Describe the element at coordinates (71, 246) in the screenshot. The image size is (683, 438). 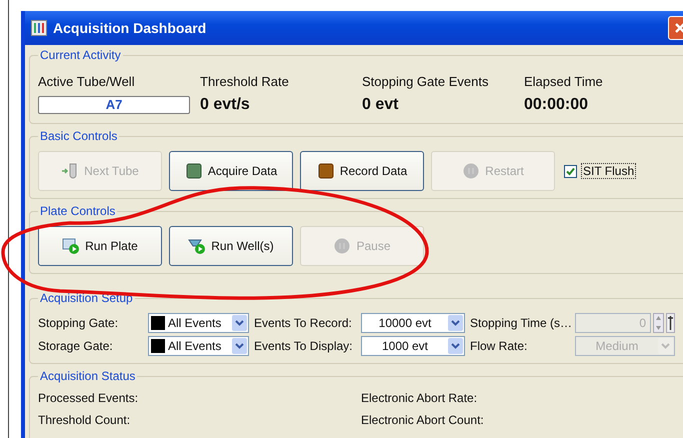
I see `plate-play-icon` at that location.